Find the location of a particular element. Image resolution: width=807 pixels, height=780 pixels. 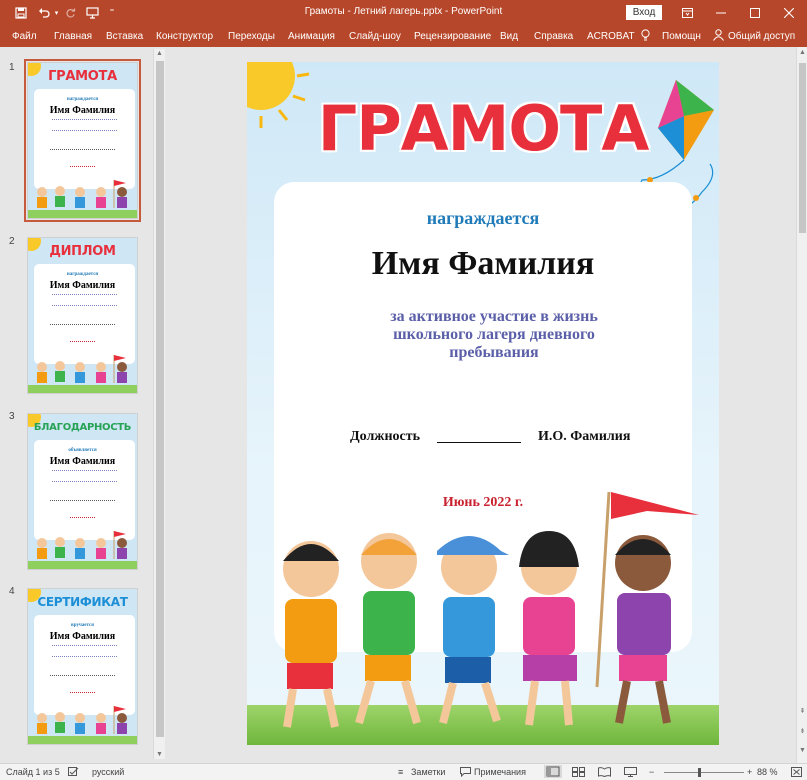

previous-slide-icon: ⇞ is located at coordinates (802, 712).